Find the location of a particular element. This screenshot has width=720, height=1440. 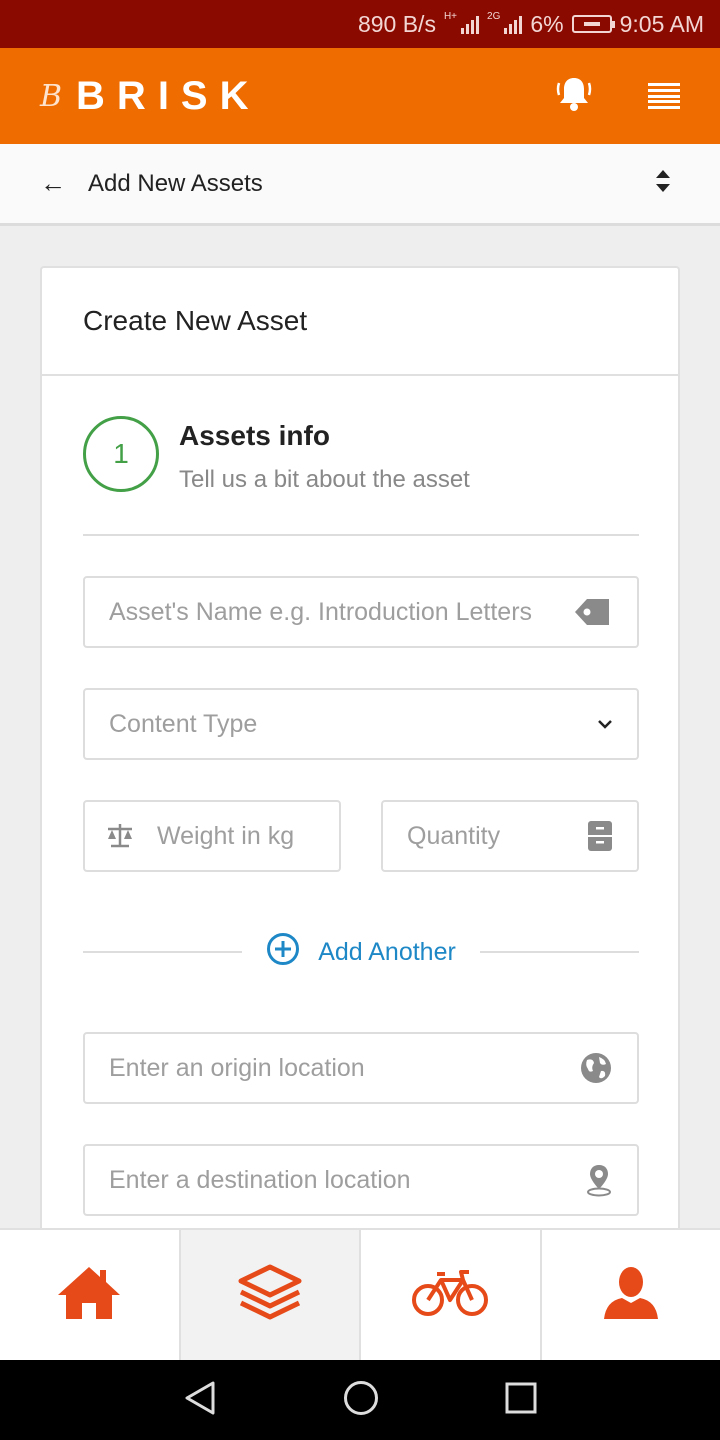

menu-icon is located at coordinates (664, 96).